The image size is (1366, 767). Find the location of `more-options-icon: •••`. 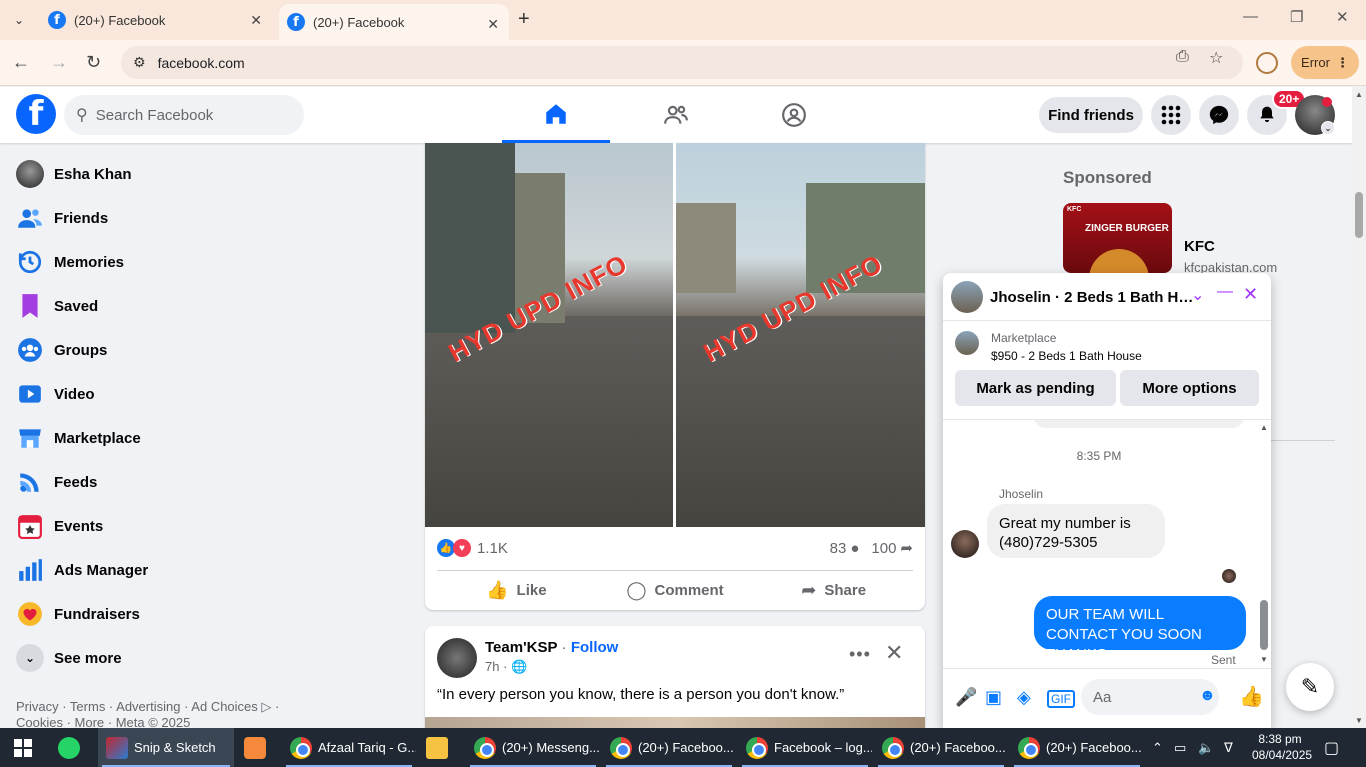

more-options-icon: ••• is located at coordinates (860, 654).